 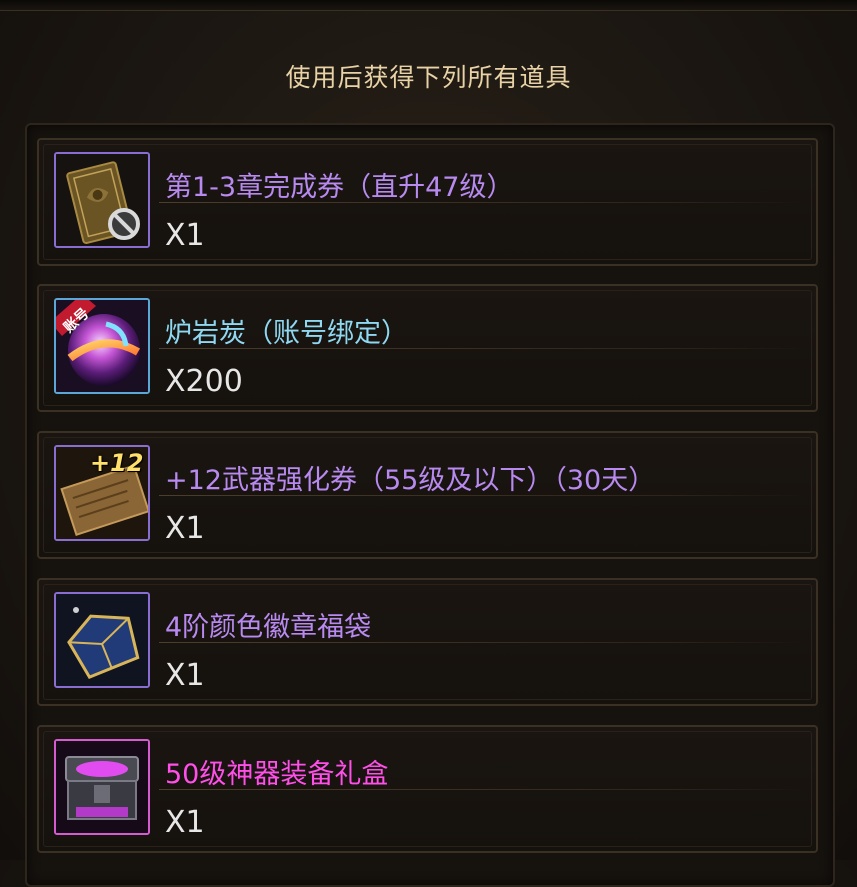 I want to click on plus-12-badge: +12, so click(x=117, y=463).